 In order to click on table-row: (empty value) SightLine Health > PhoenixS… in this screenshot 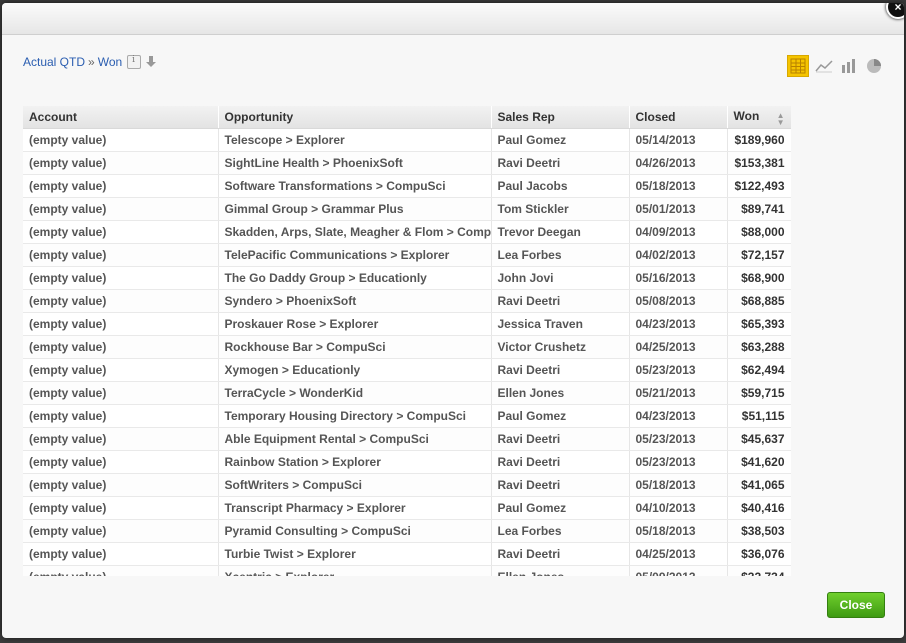, I will do `click(407, 163)`.